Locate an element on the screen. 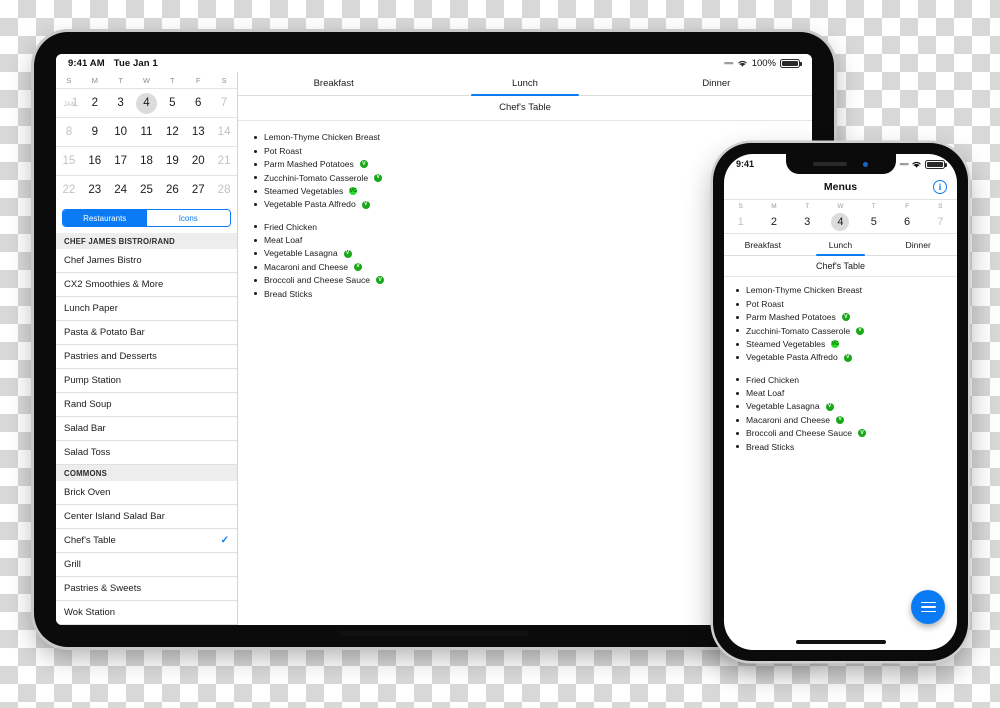  calendar-day-17: 17 is located at coordinates (121, 161).